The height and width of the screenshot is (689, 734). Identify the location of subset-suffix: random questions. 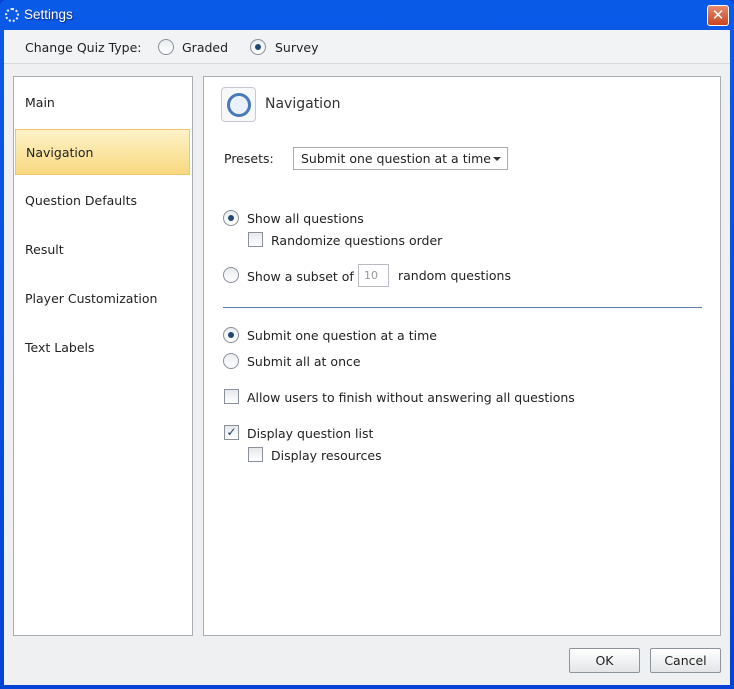
(454, 275).